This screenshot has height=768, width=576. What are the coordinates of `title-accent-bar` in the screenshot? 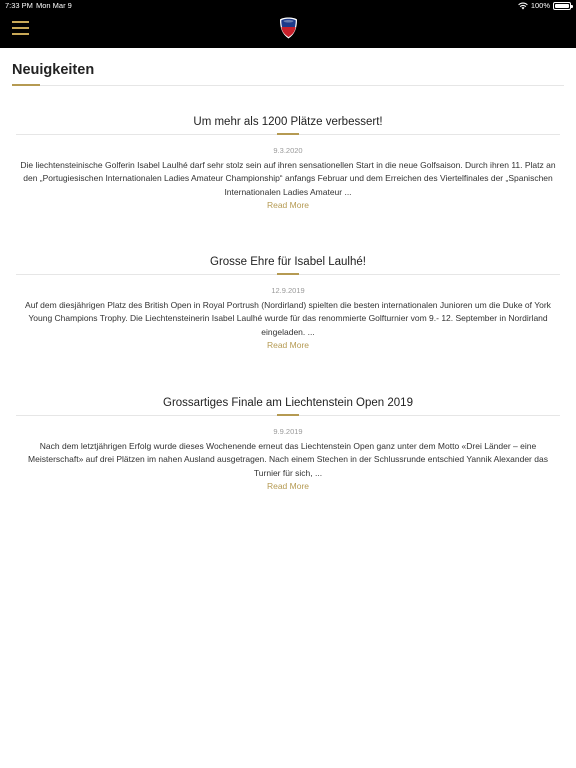 It's located at (26, 85).